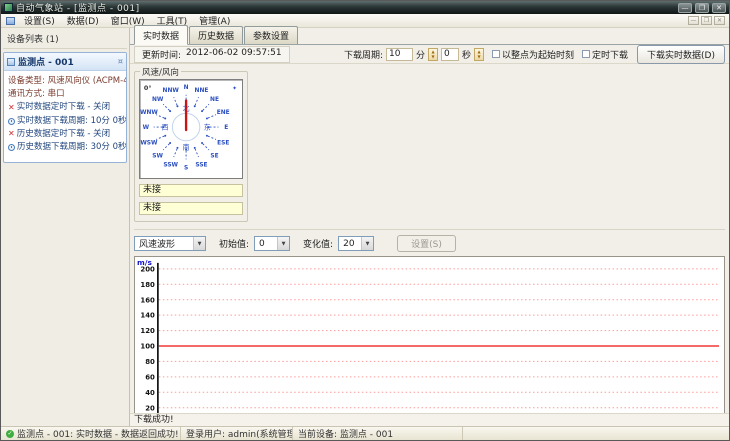 Image resolution: width=730 pixels, height=441 pixels. What do you see at coordinates (429, 35) in the screenshot?
I see `tab-bar: 实时数据 历史数据 参数设置` at bounding box center [429, 35].